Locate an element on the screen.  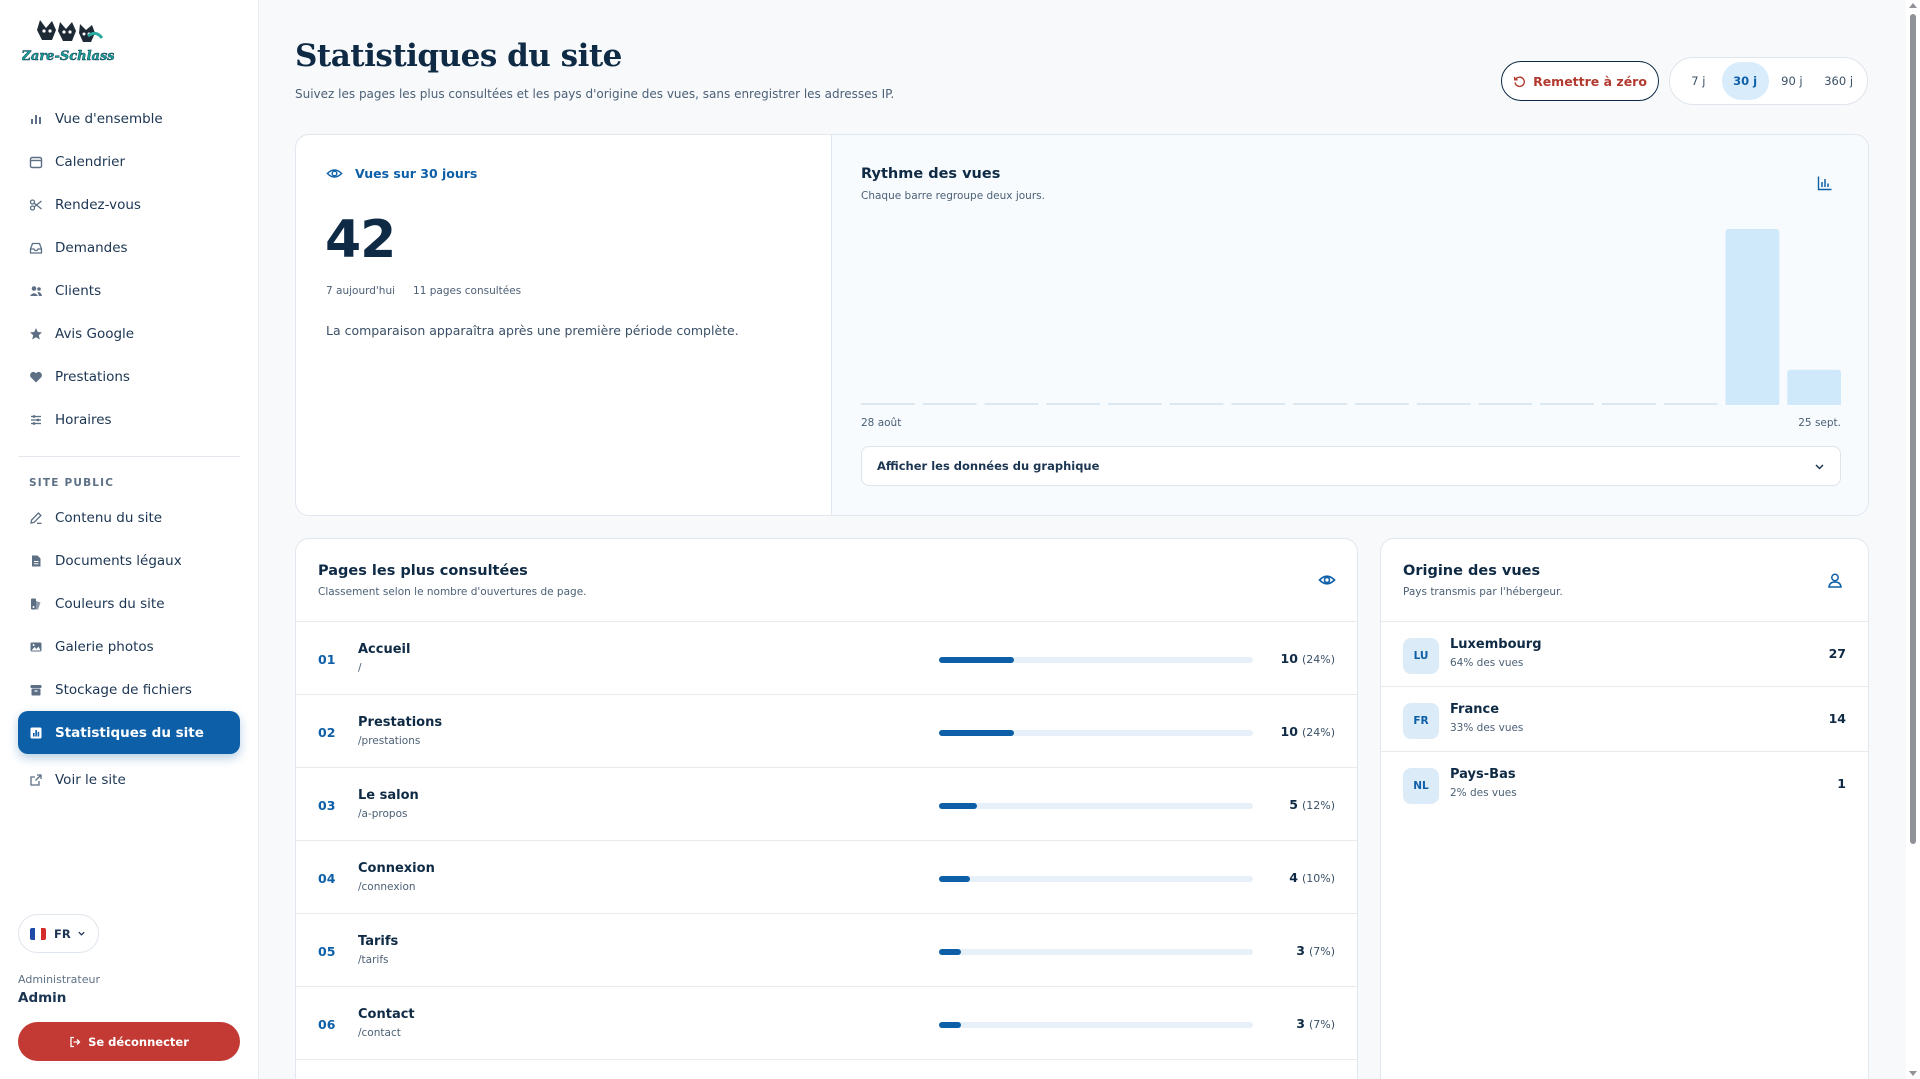
logout-button: Se déconnecter is located at coordinates (129, 1041).